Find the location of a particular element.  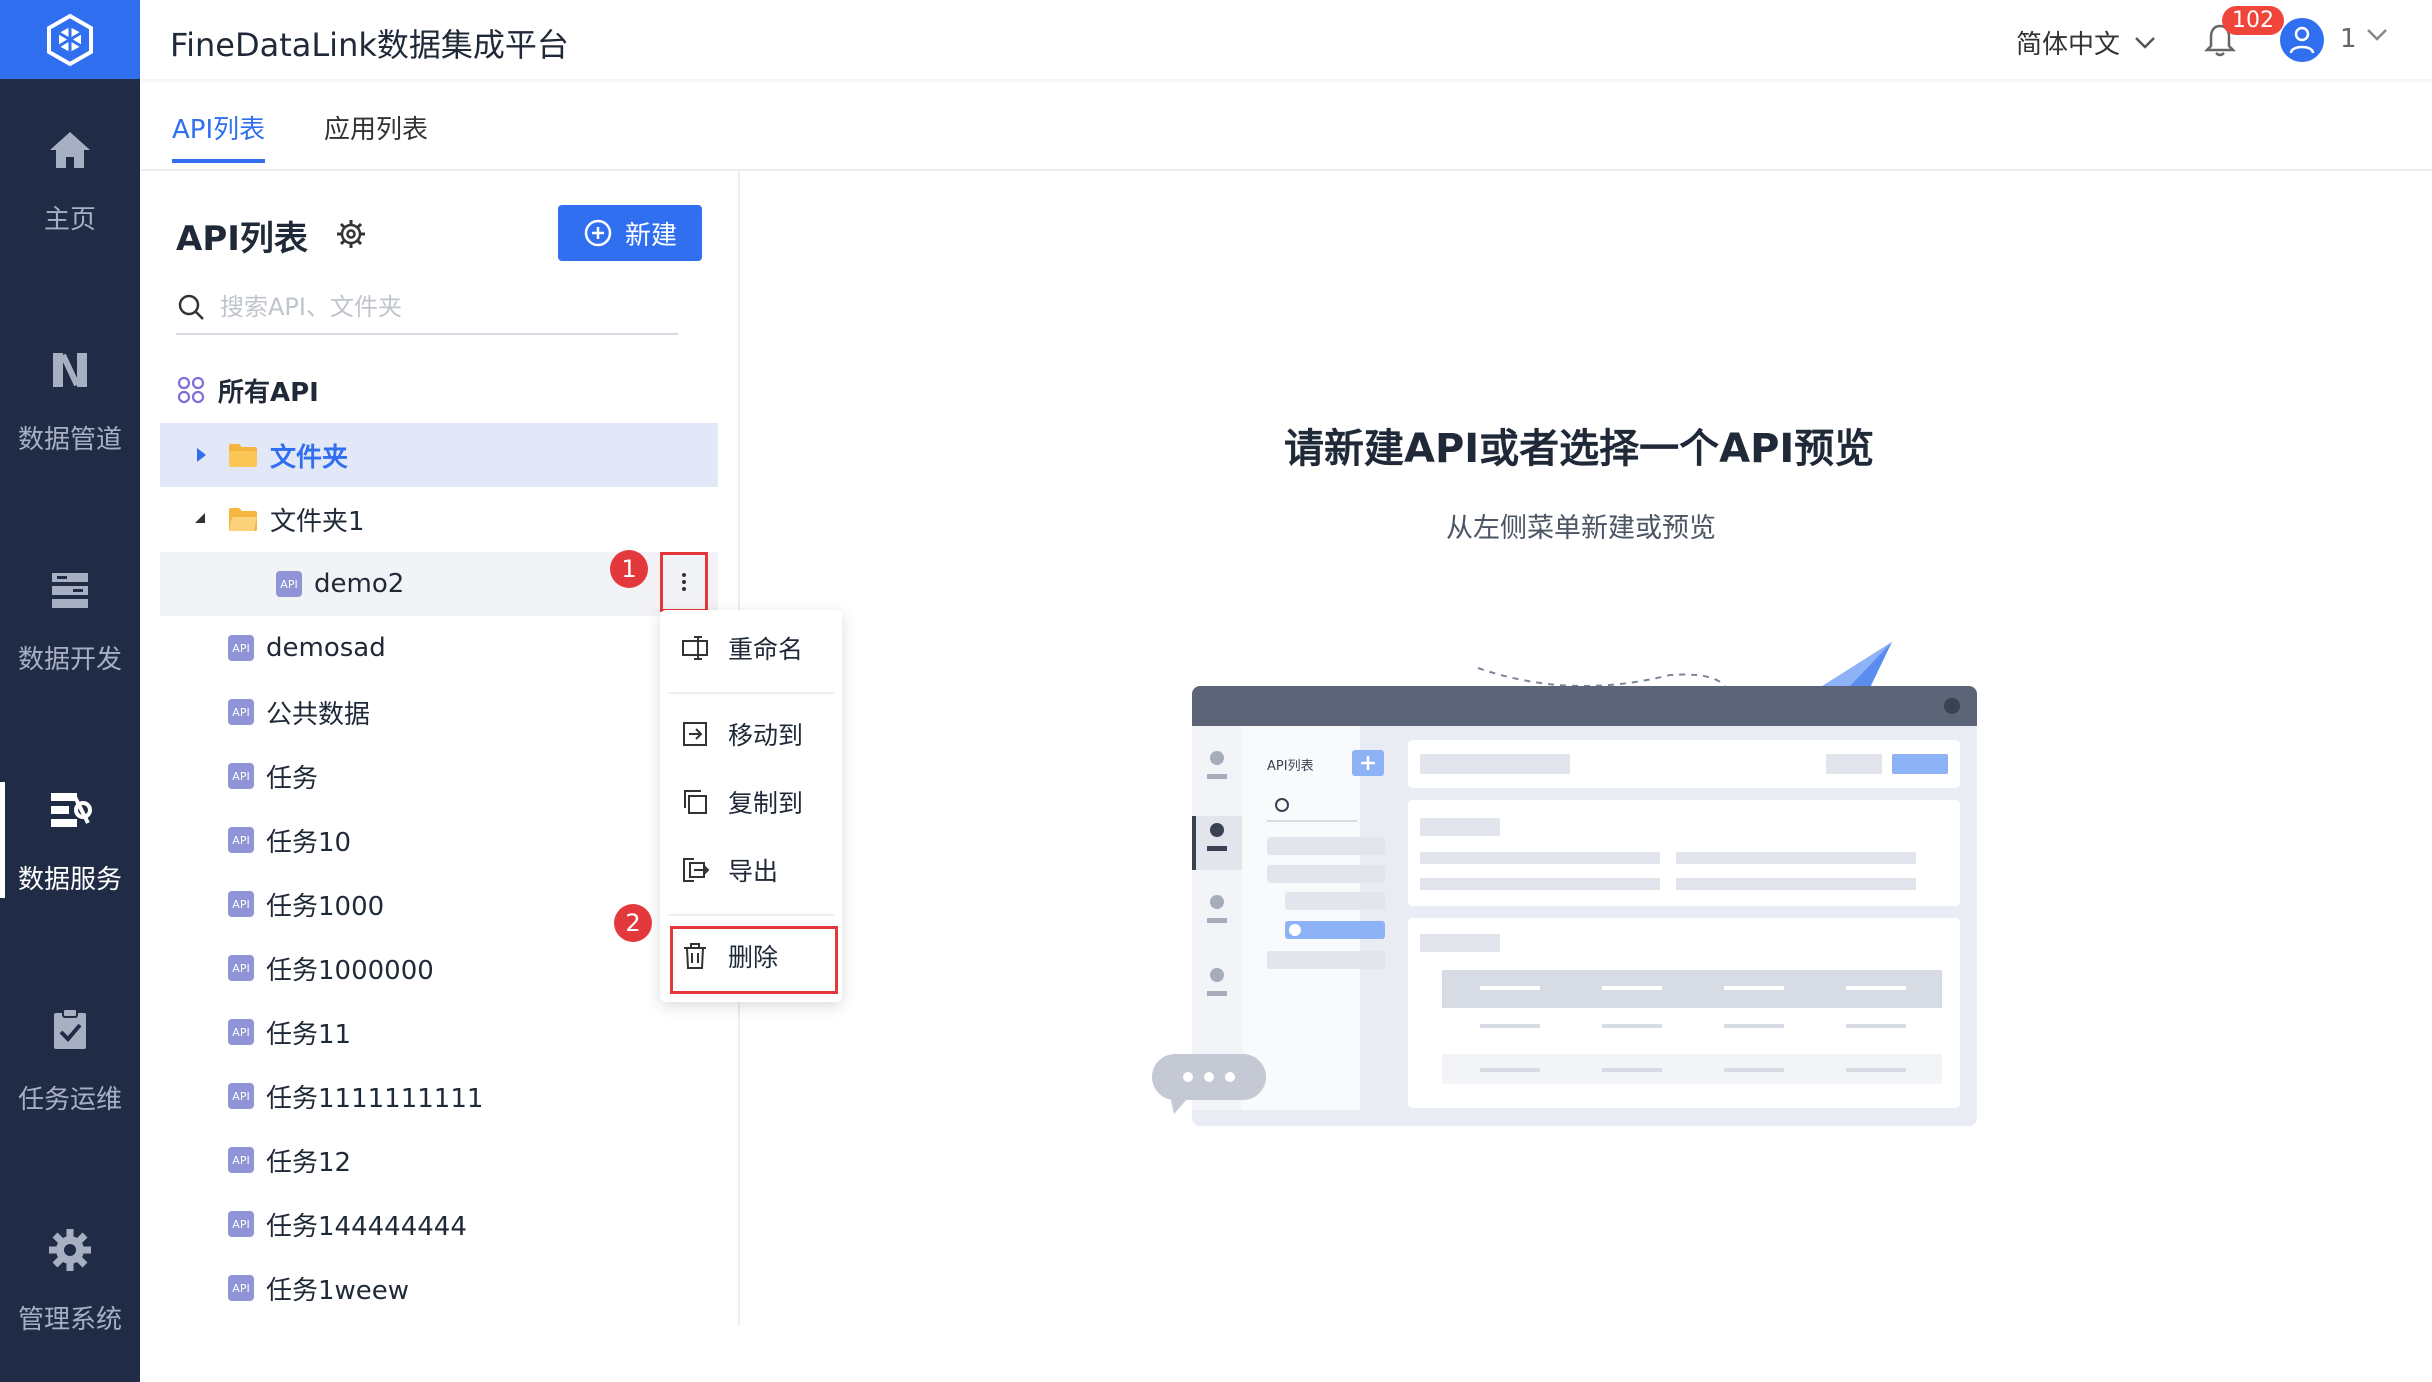

more-vertical-icon is located at coordinates (684, 582).